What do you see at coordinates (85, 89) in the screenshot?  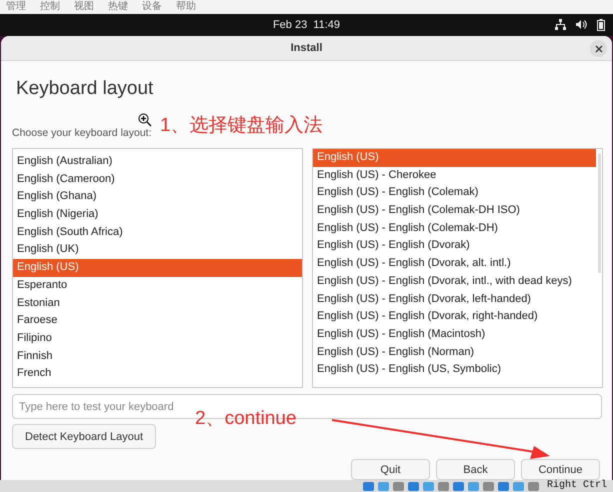 I see `page-heading: Keyboard layout` at bounding box center [85, 89].